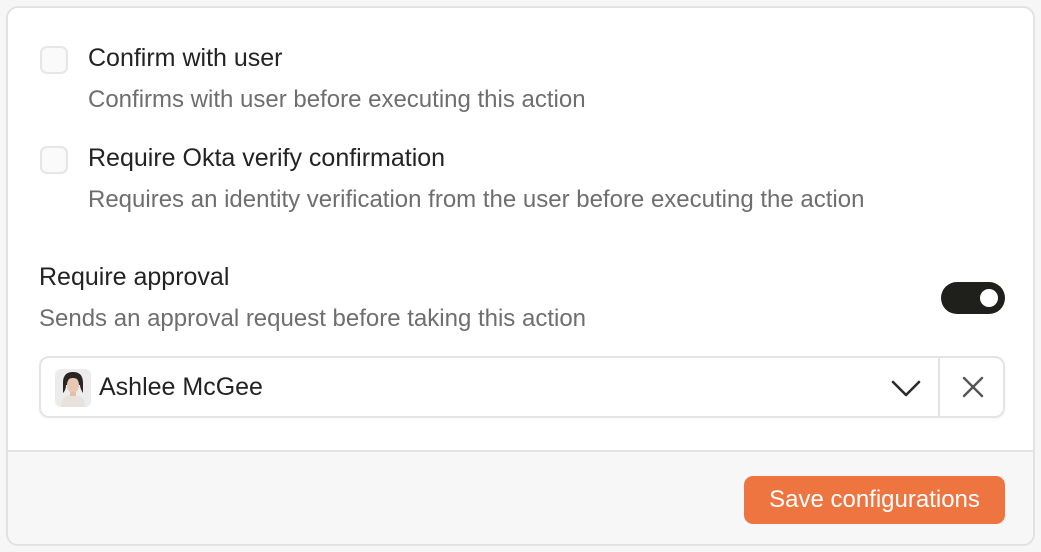 Image resolution: width=1041 pixels, height=552 pixels. Describe the element at coordinates (54, 160) in the screenshot. I see `okta-verify-checkbox` at that location.